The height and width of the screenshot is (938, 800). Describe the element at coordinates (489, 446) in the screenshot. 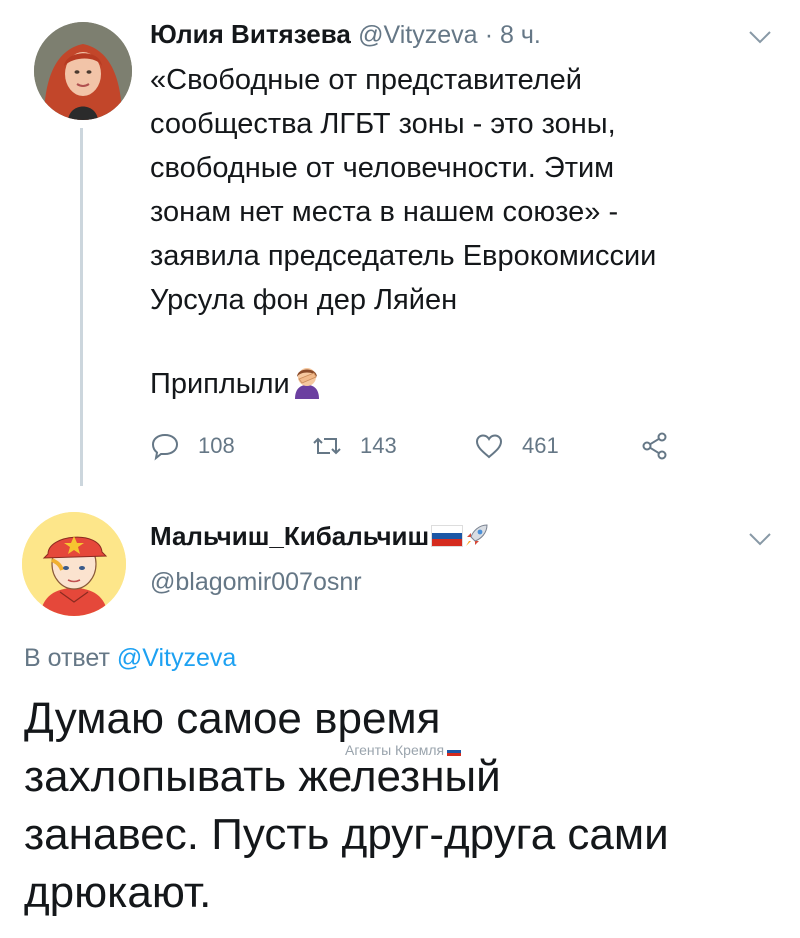

I see `heart-icon` at that location.